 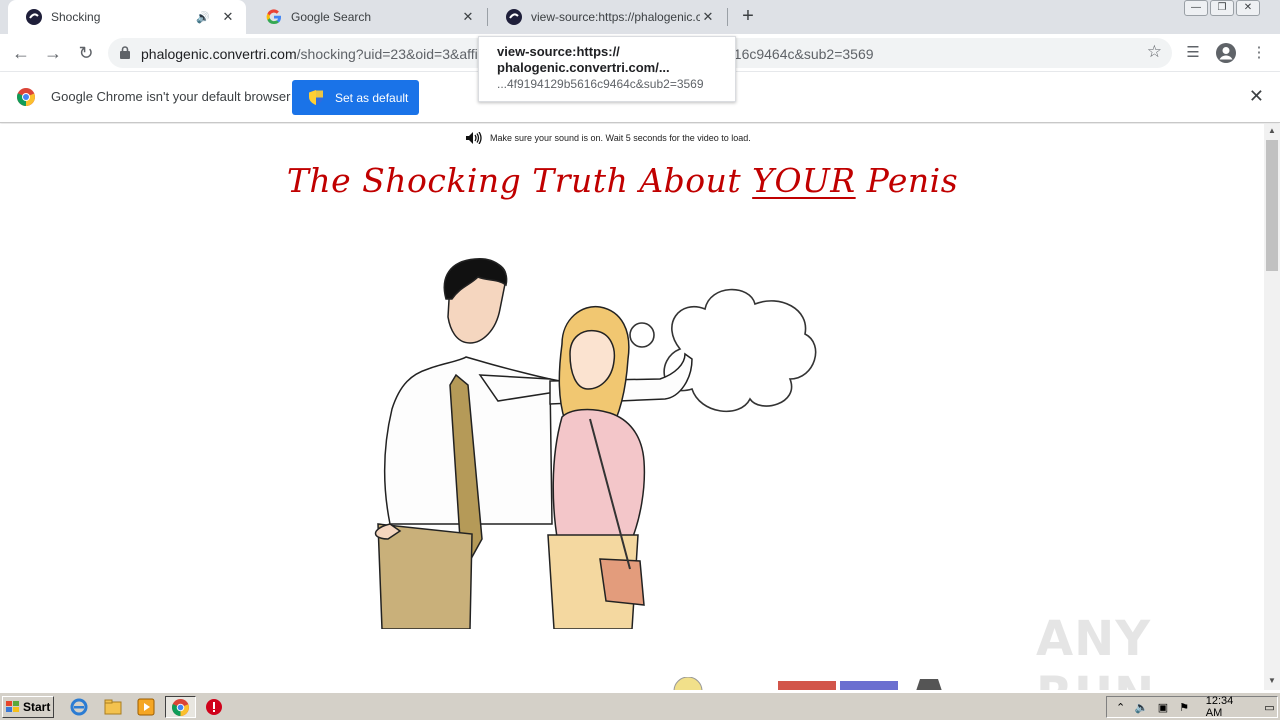 I want to click on taskbar-chrome-item, so click(x=180, y=707).